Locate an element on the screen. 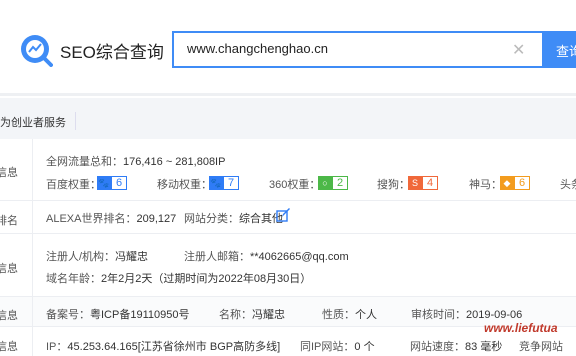  q360-weight-value: 2 is located at coordinates (340, 183).